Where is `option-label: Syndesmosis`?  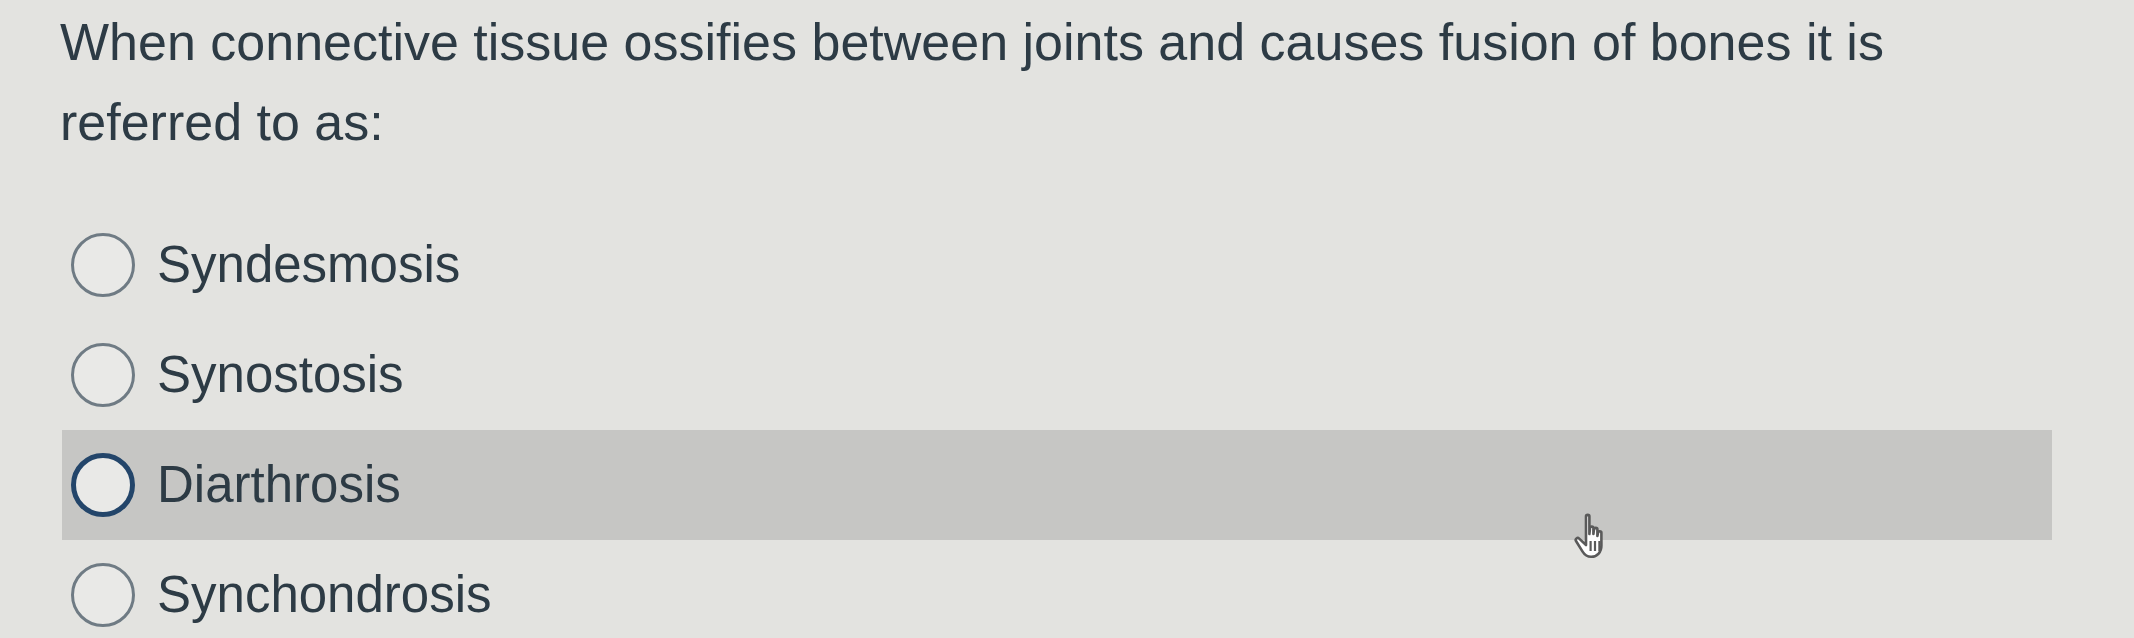 option-label: Syndesmosis is located at coordinates (309, 265).